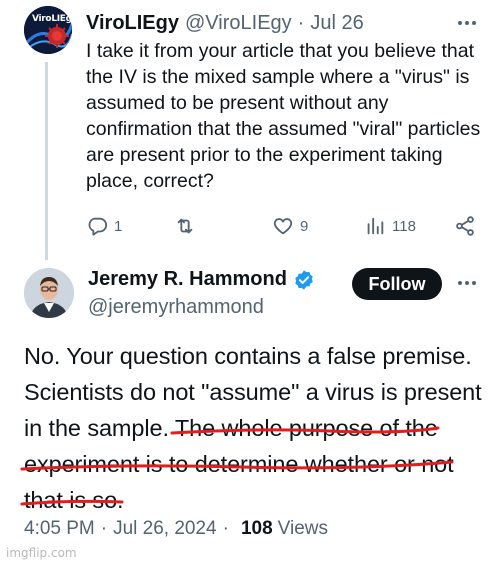  Describe the element at coordinates (404, 226) in the screenshot. I see `views-count: 118` at that location.